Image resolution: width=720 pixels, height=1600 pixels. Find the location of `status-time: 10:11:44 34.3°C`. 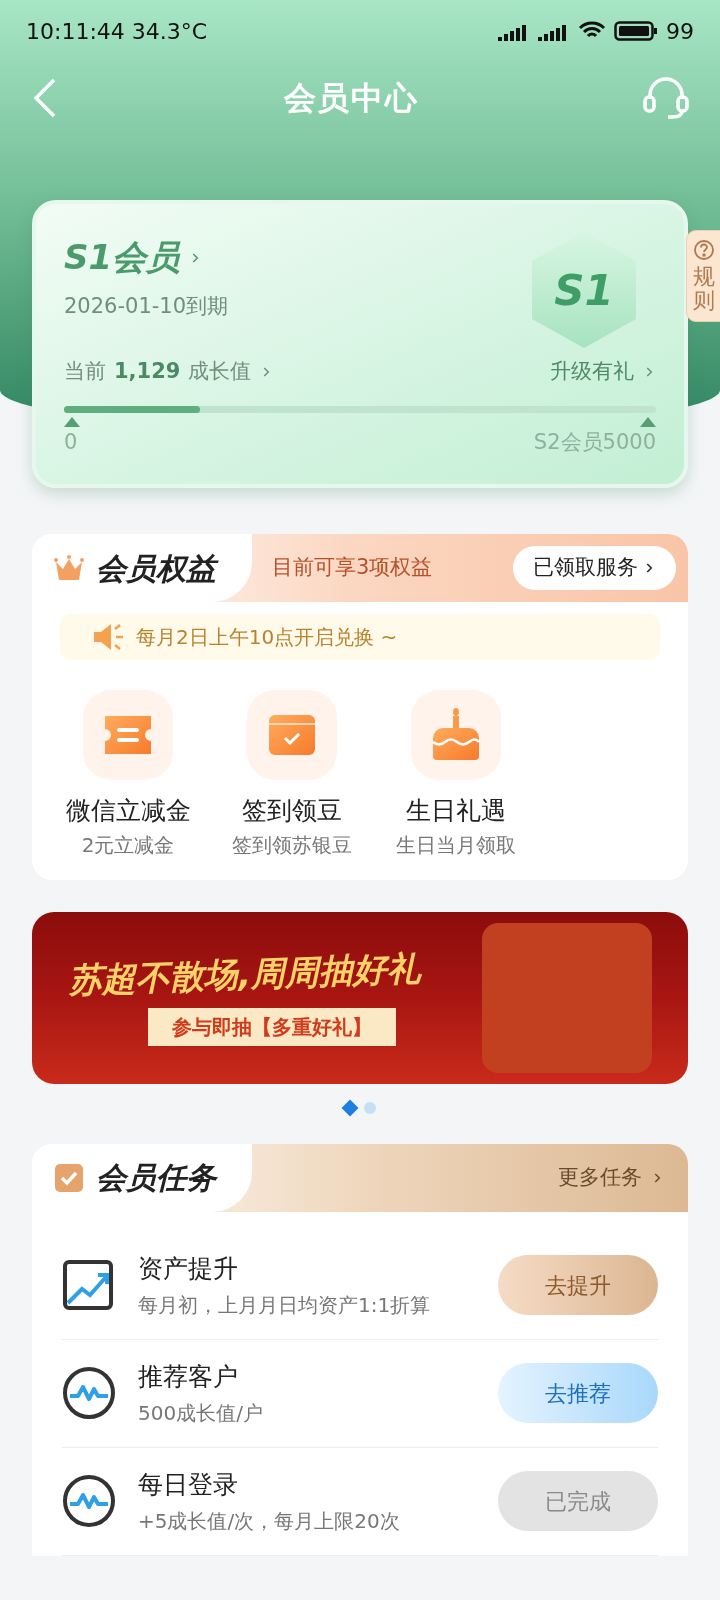

status-time: 10:11:44 34.3°C is located at coordinates (117, 31).